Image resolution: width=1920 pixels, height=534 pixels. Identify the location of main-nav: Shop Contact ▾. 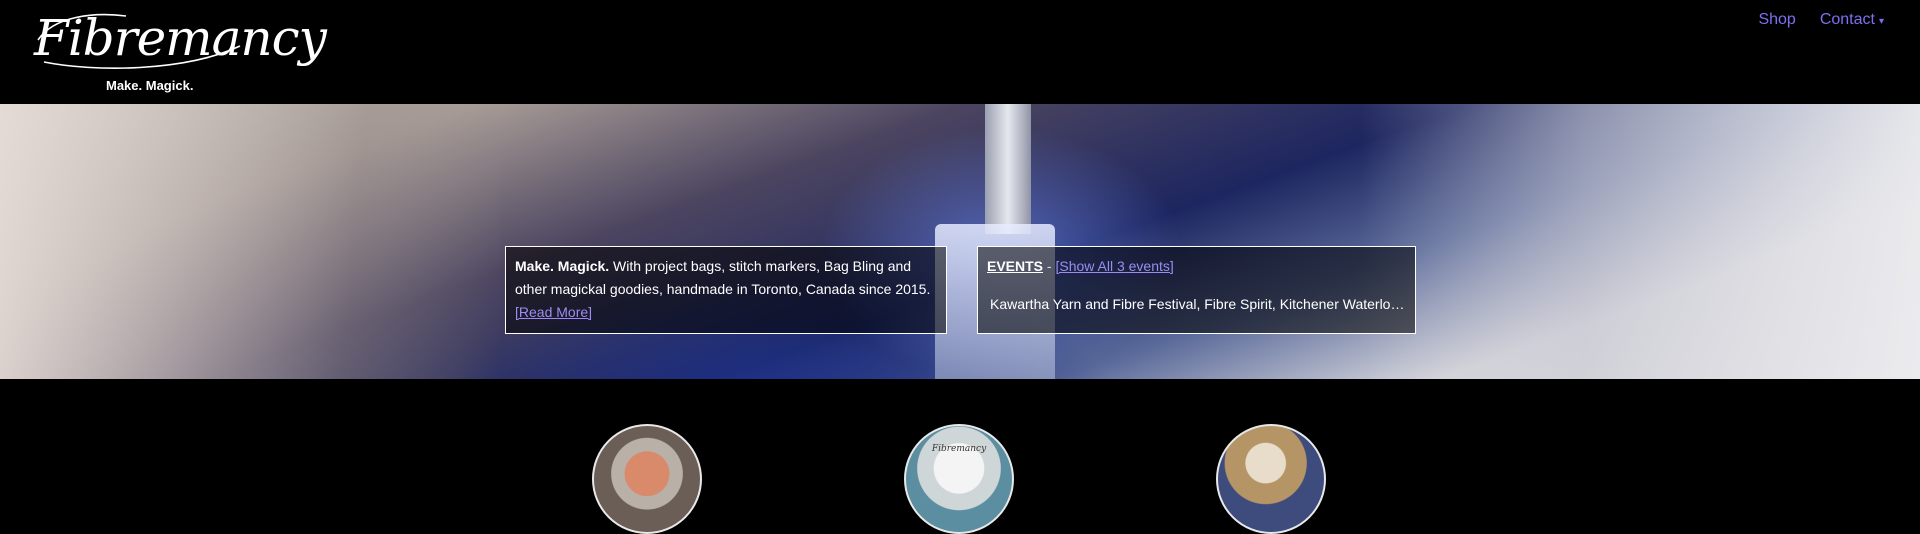
(1821, 21).